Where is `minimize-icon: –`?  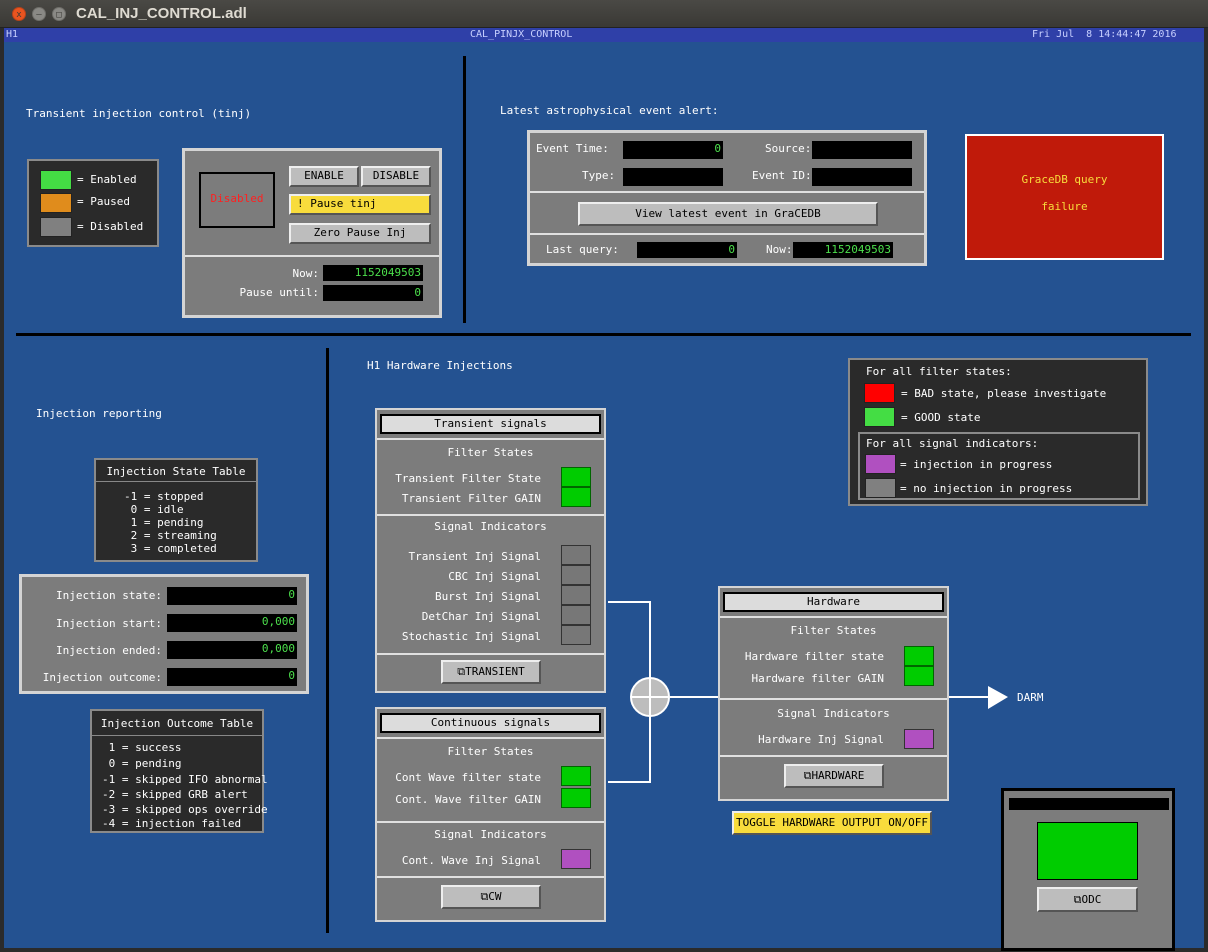
minimize-icon: – is located at coordinates (39, 14).